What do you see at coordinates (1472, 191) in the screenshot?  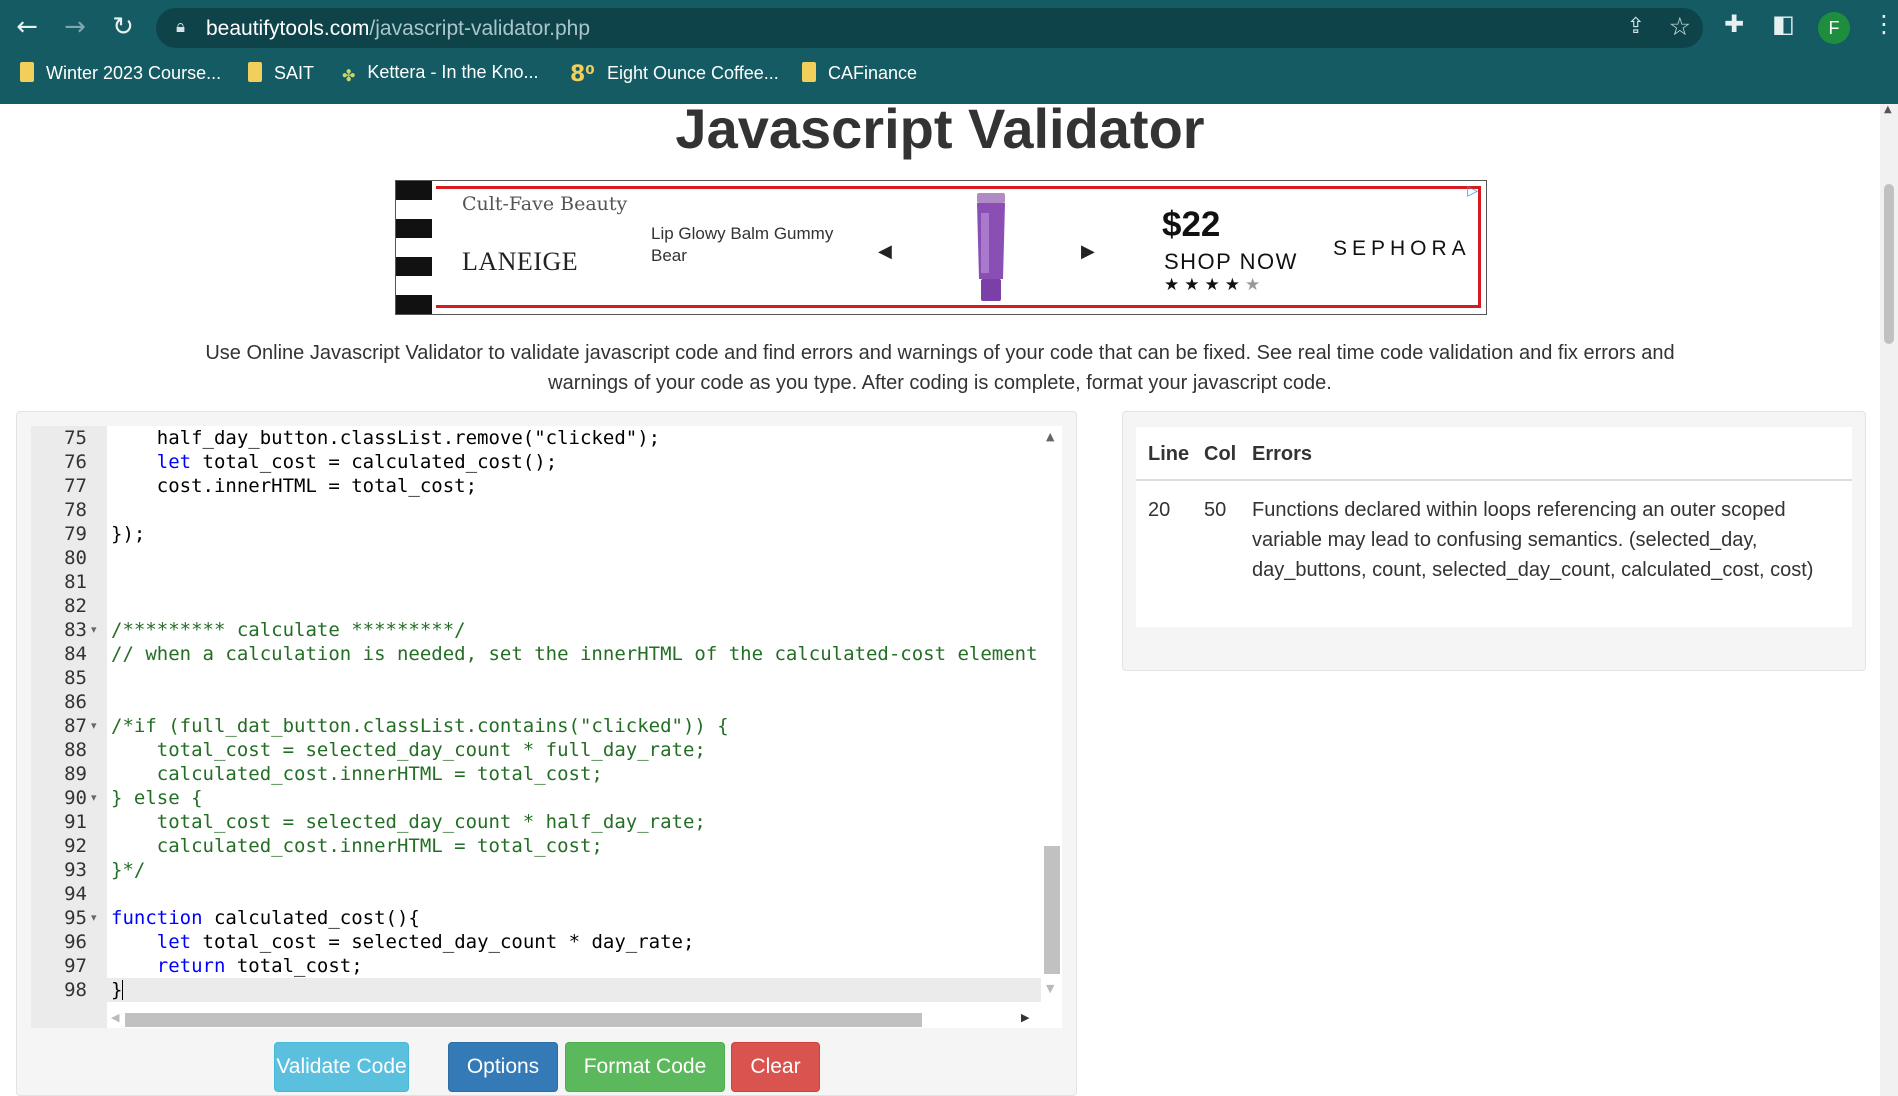 I see `adchoices-icon: ▷` at bounding box center [1472, 191].